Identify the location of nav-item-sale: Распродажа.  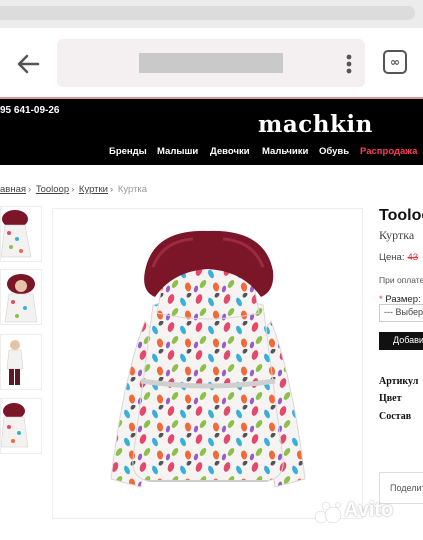
(388, 151).